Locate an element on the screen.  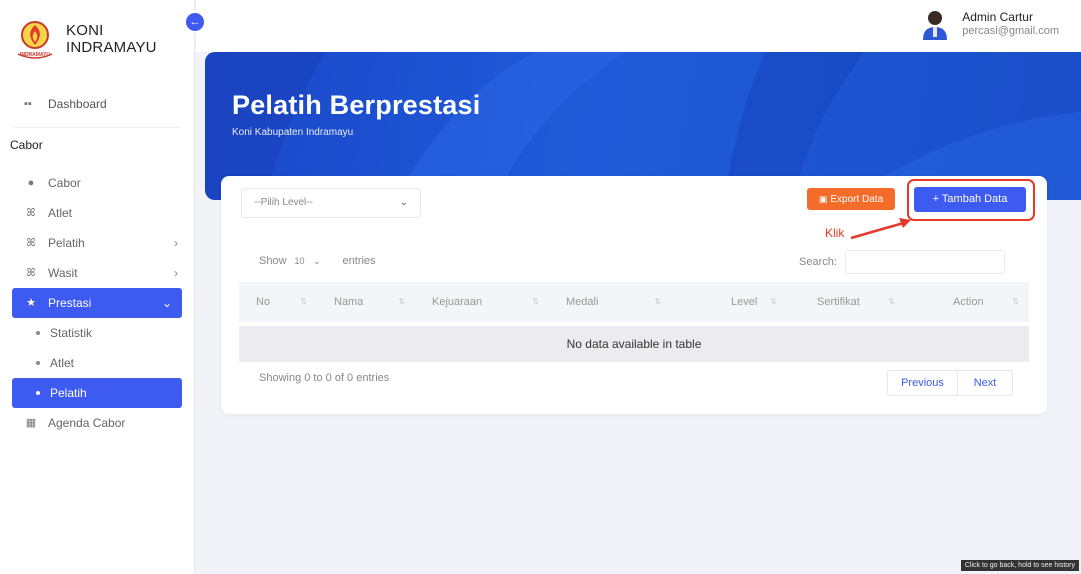
sidebar-item-wasit: ꕤ Wasit › is located at coordinates (97, 273).